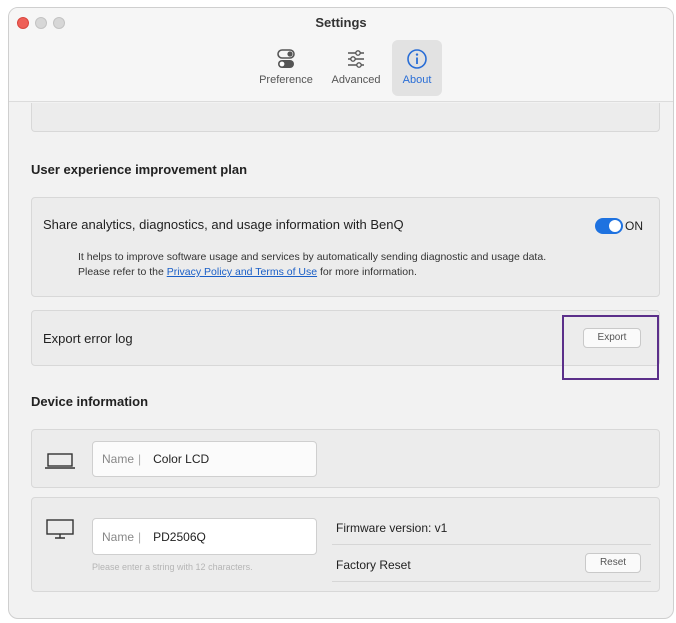 Image resolution: width=676 pixels, height=623 pixels. What do you see at coordinates (118, 536) in the screenshot?
I see `monitor-name-label: Name` at bounding box center [118, 536].